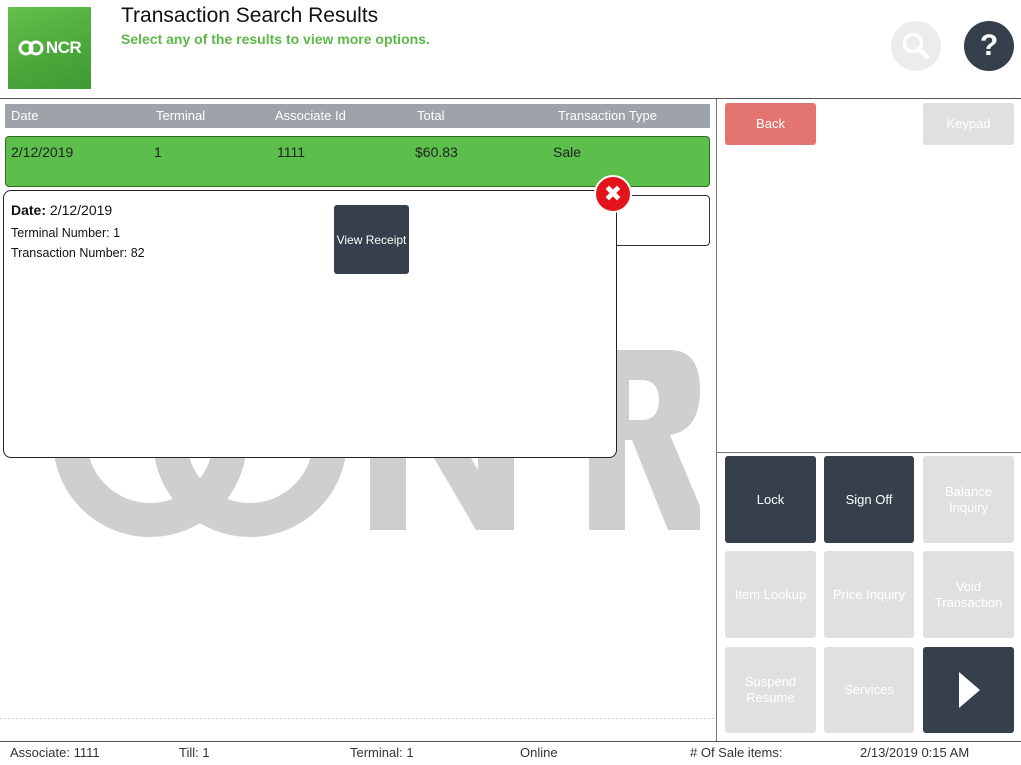  What do you see at coordinates (770, 124) in the screenshot?
I see `back-button: Back` at bounding box center [770, 124].